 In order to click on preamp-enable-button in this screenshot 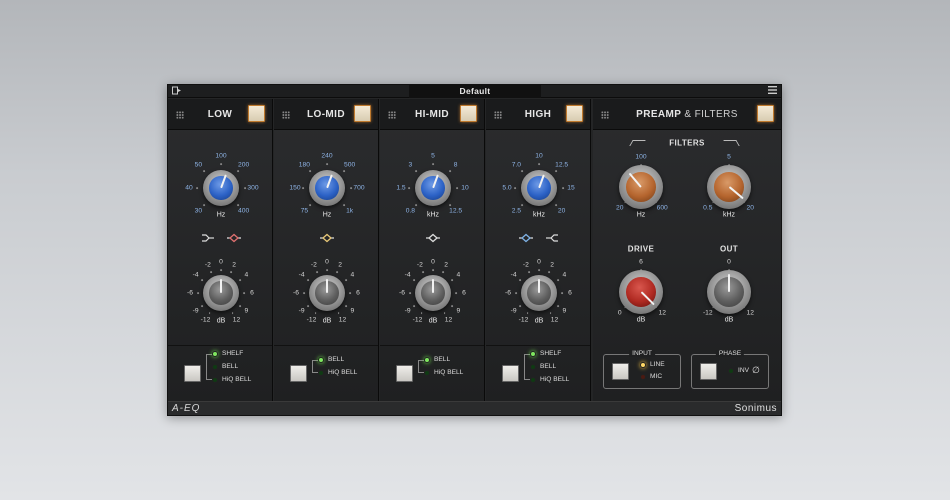, I will do `click(765, 113)`.